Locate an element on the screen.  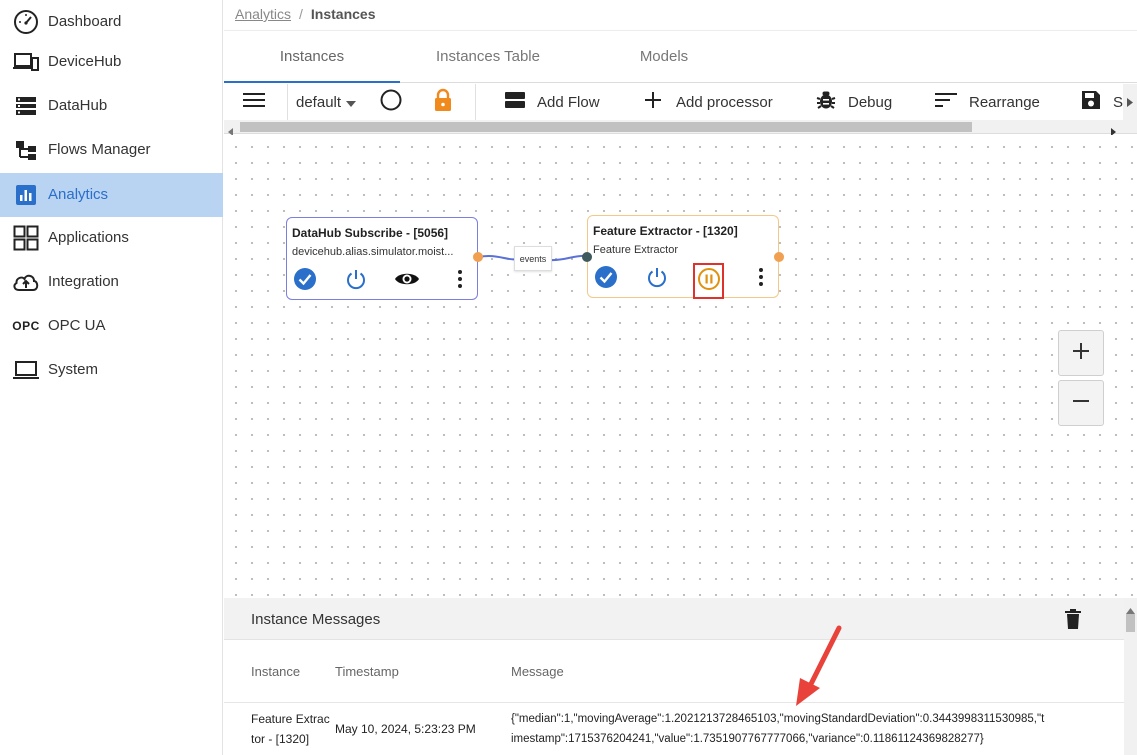
sort-lines-icon is located at coordinates (946, 102).